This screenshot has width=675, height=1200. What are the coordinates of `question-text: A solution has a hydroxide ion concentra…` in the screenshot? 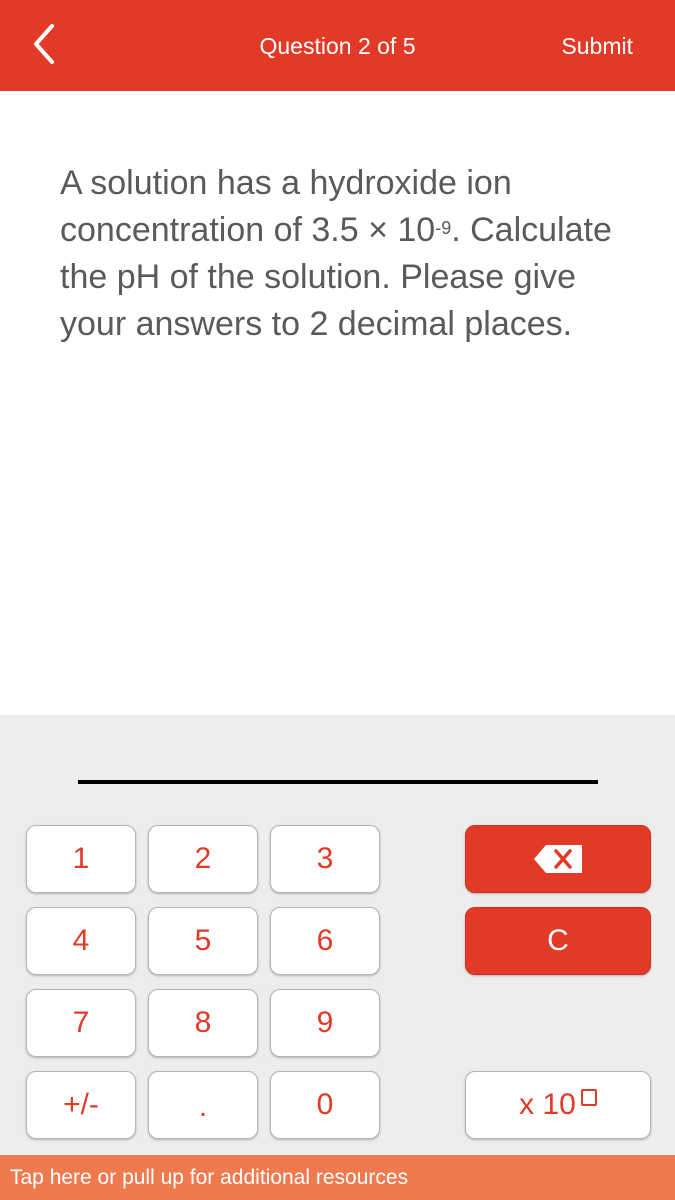 It's located at (350, 254).